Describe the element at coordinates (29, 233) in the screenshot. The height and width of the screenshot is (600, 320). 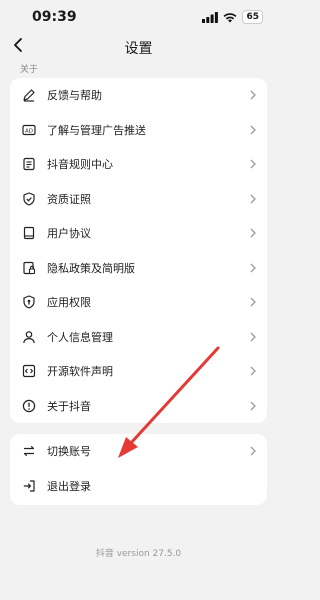
I see `book-icon` at that location.